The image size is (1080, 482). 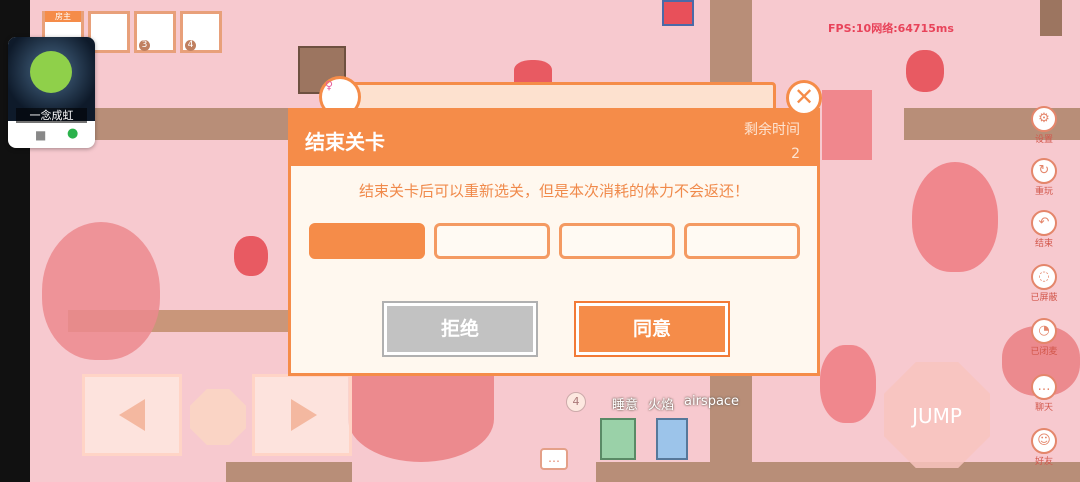 I want to click on replay-icon: ↻, so click(x=1044, y=171).